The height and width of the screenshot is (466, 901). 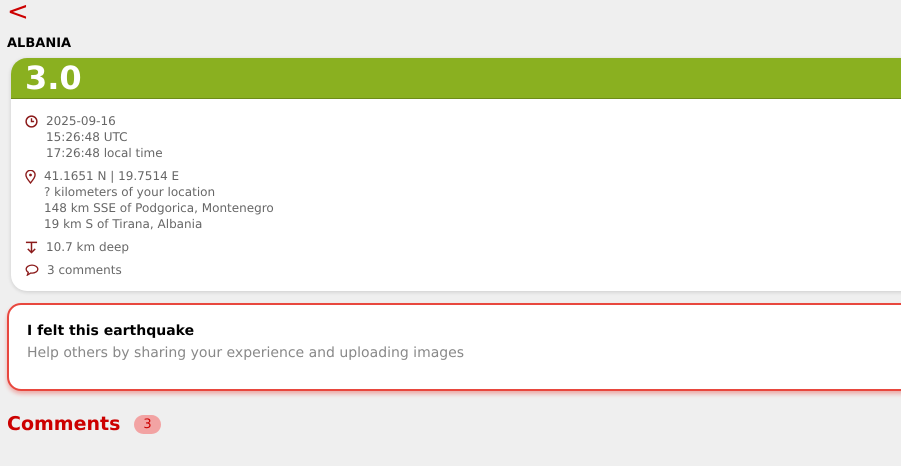 I want to click on detail-text: ? kilometers of your location, so click(x=130, y=192).